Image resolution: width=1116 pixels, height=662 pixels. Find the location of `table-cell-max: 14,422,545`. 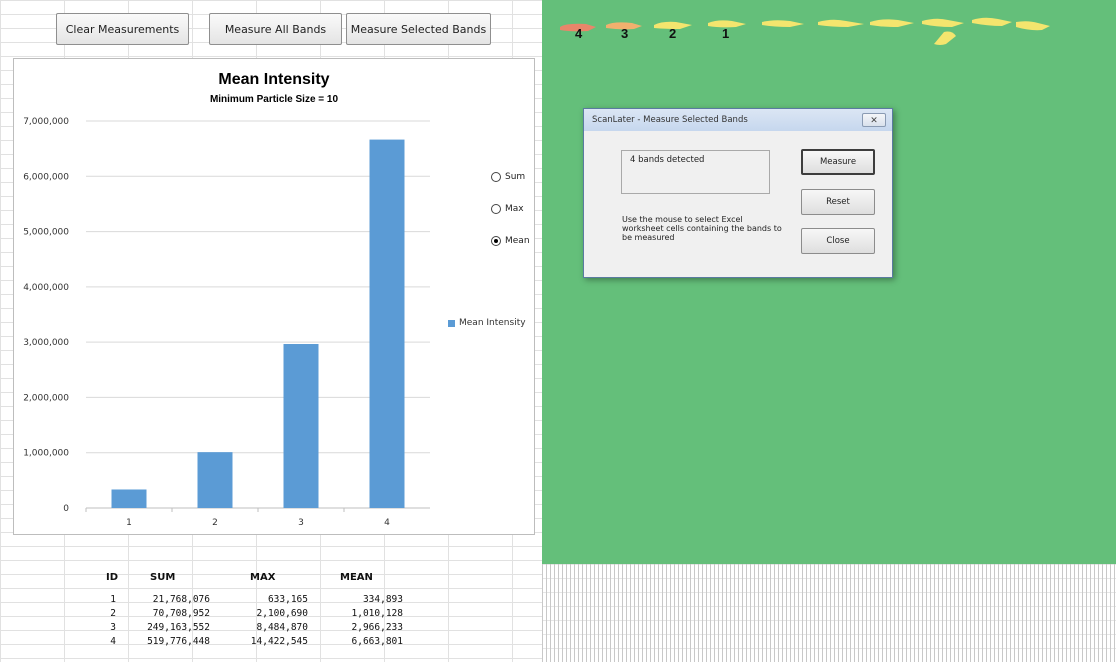

table-cell-max: 14,422,545 is located at coordinates (279, 641).